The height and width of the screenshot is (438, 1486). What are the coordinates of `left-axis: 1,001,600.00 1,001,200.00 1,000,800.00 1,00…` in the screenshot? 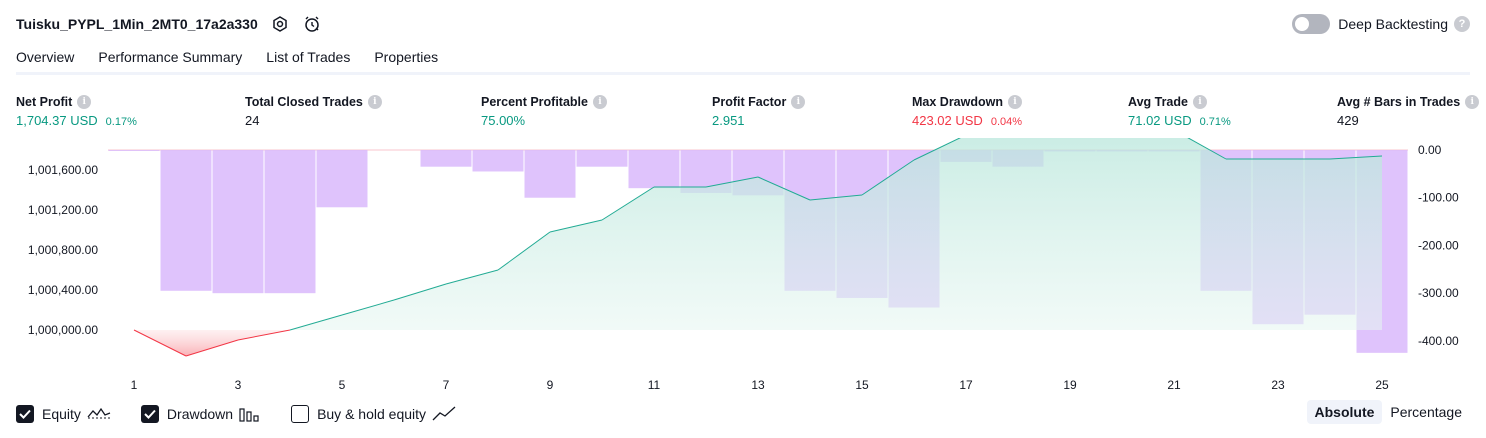 It's located at (63, 250).